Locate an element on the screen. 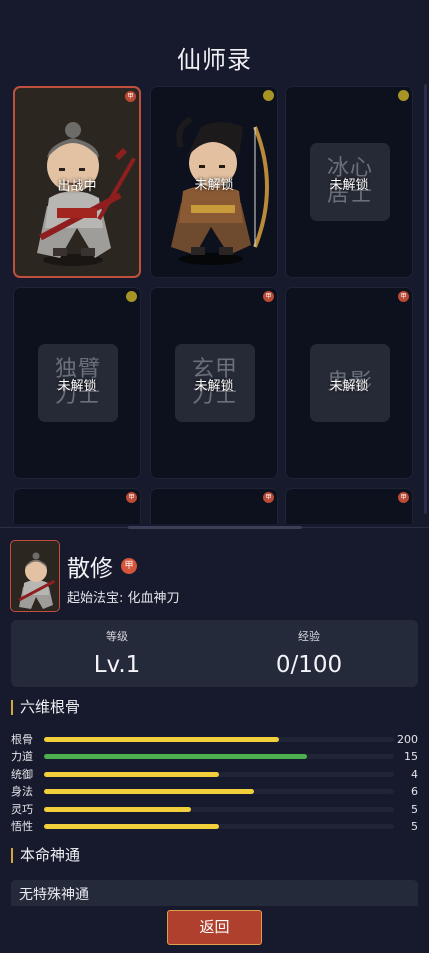 The height and width of the screenshot is (953, 429). hero-avatar is located at coordinates (35, 576).